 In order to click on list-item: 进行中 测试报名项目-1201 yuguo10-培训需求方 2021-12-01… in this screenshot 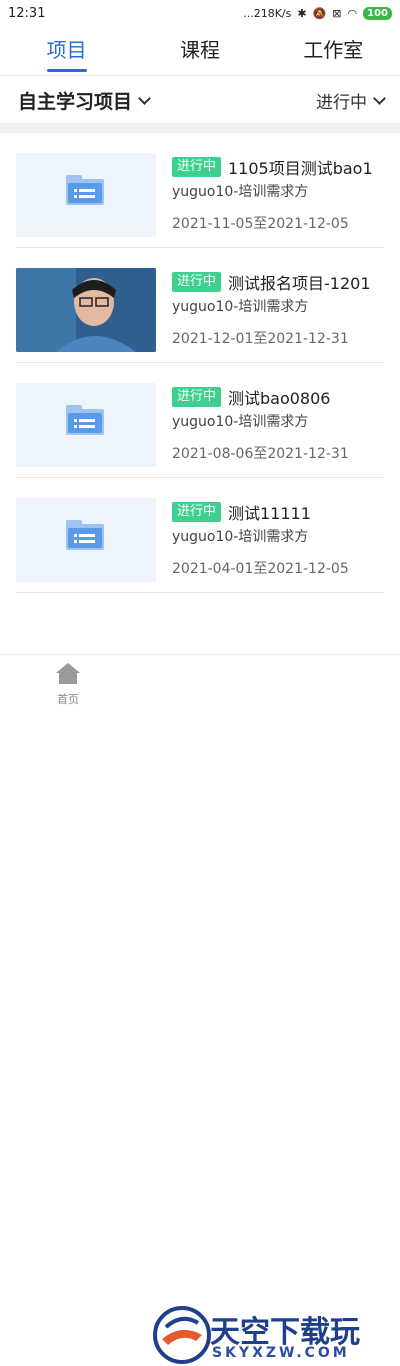, I will do `click(200, 305)`.